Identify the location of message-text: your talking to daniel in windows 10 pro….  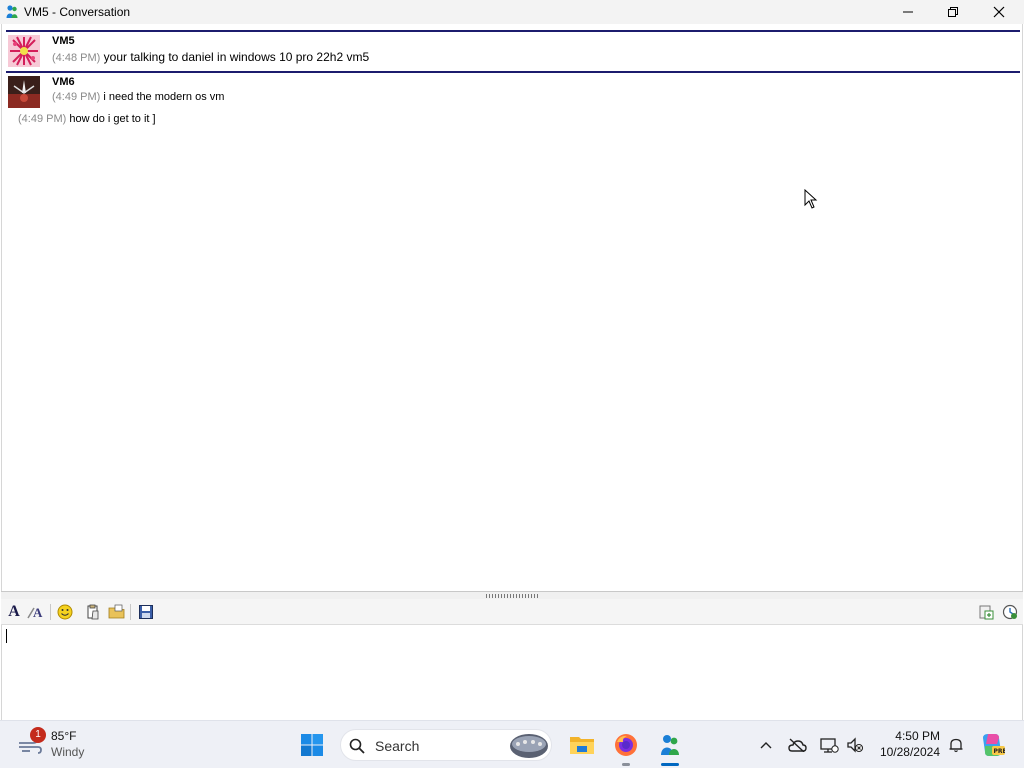
(236, 57).